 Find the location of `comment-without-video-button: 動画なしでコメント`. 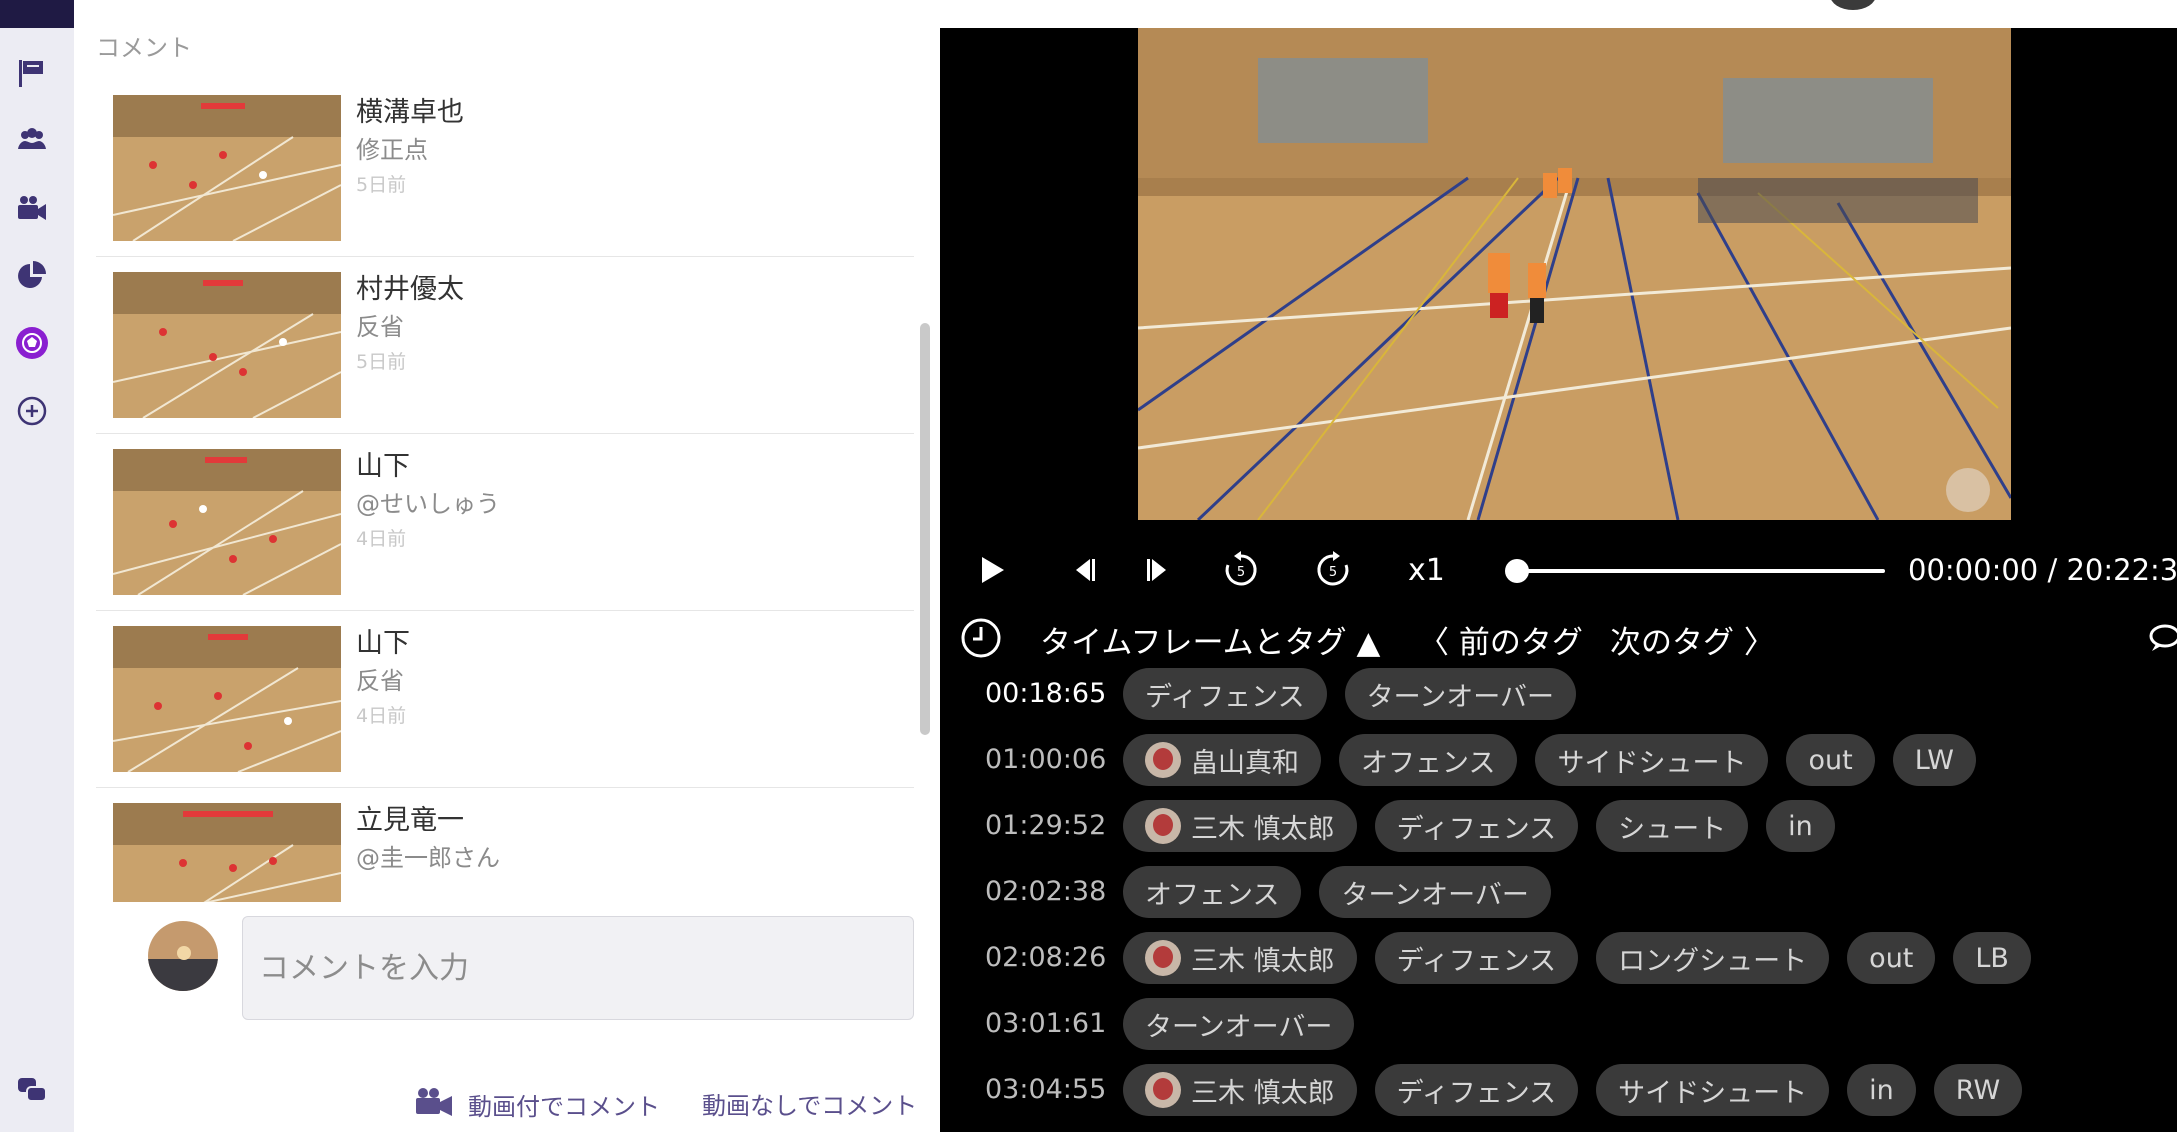

comment-without-video-button: 動画なしでコメント is located at coordinates (809, 1103).